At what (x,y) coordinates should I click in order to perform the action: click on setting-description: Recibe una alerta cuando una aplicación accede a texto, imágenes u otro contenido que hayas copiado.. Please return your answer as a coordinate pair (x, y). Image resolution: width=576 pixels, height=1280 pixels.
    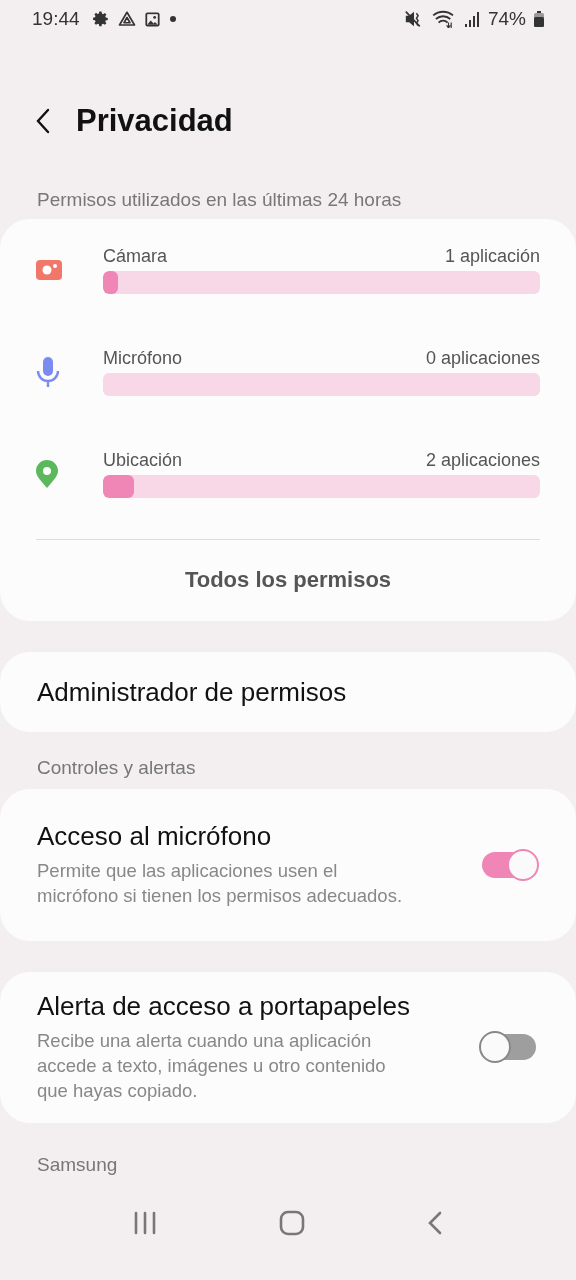
    Looking at the image, I should click on (212, 1066).